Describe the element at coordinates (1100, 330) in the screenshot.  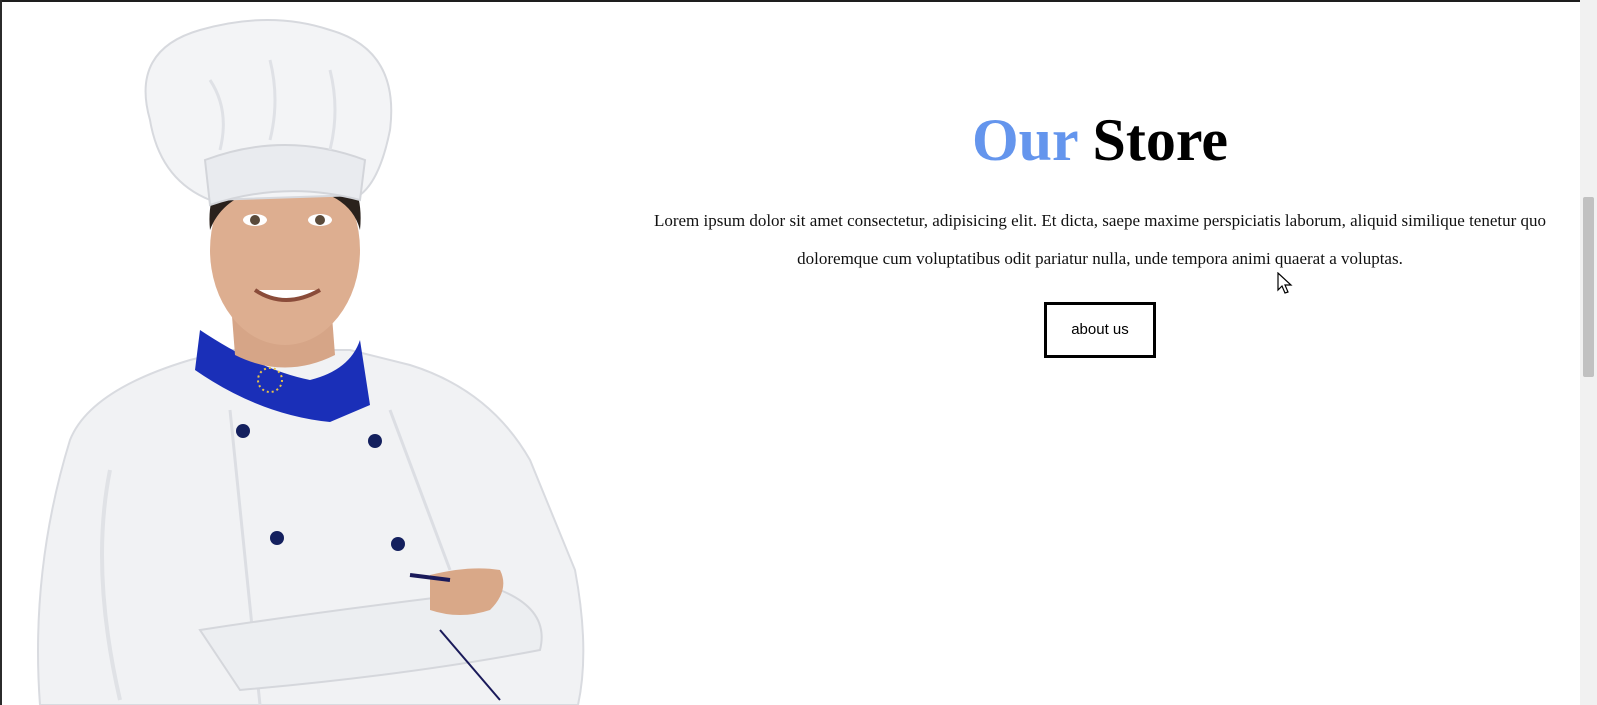
I see `about-us-button: about us` at that location.